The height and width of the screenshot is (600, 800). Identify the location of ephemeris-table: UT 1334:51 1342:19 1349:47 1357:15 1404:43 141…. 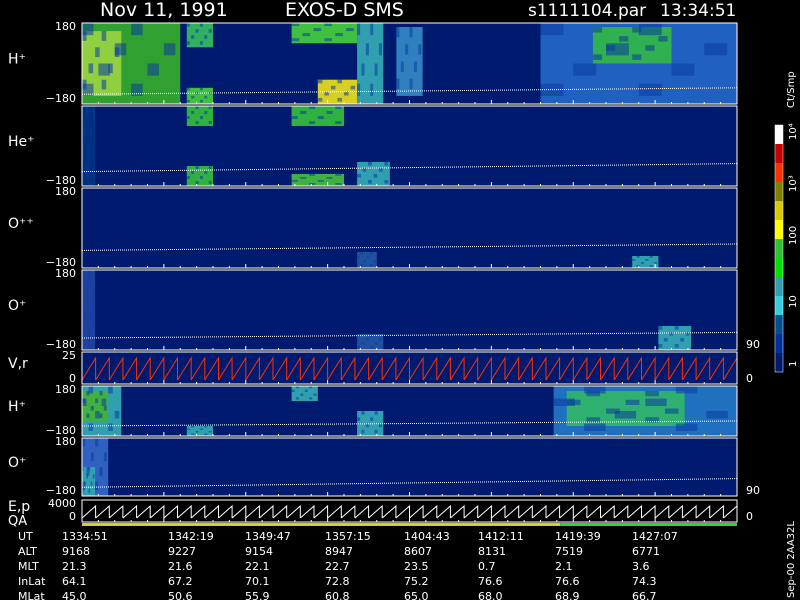
(348, 565).